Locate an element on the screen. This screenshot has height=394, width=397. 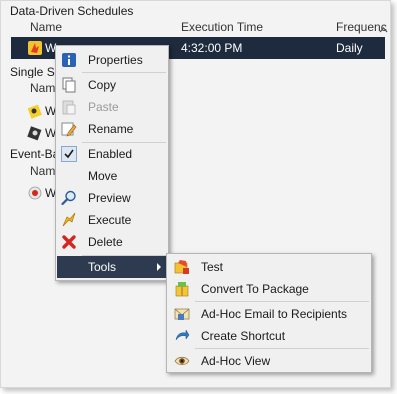
submenu-item-convert-to-package: Convert To Package is located at coordinates (269, 289).